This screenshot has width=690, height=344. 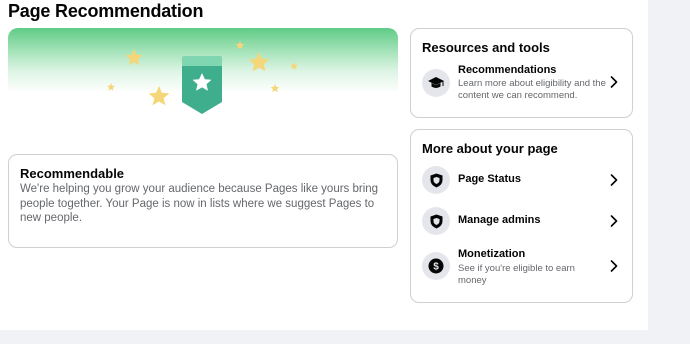 What do you see at coordinates (490, 148) in the screenshot?
I see `more-heading: More about your page` at bounding box center [490, 148].